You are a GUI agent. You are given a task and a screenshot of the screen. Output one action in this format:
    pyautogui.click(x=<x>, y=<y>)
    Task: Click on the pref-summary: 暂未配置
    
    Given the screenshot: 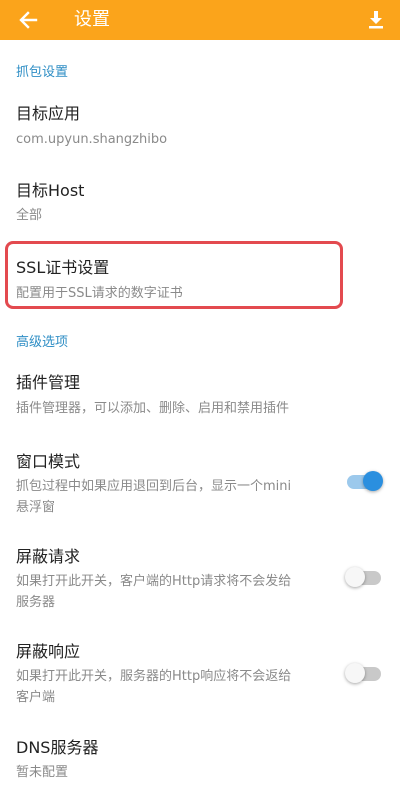 What is the action you would take?
    pyautogui.click(x=42, y=772)
    